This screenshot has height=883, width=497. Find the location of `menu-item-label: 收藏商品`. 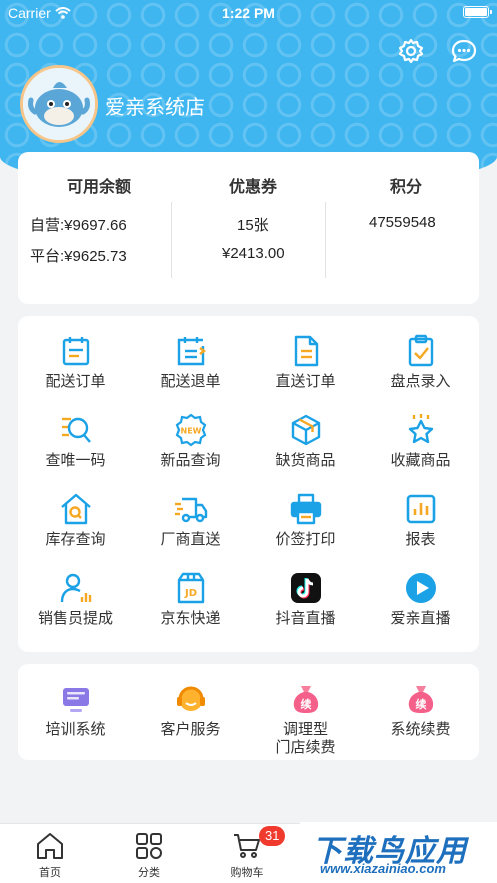

menu-item-label: 收藏商品 is located at coordinates (420, 460).